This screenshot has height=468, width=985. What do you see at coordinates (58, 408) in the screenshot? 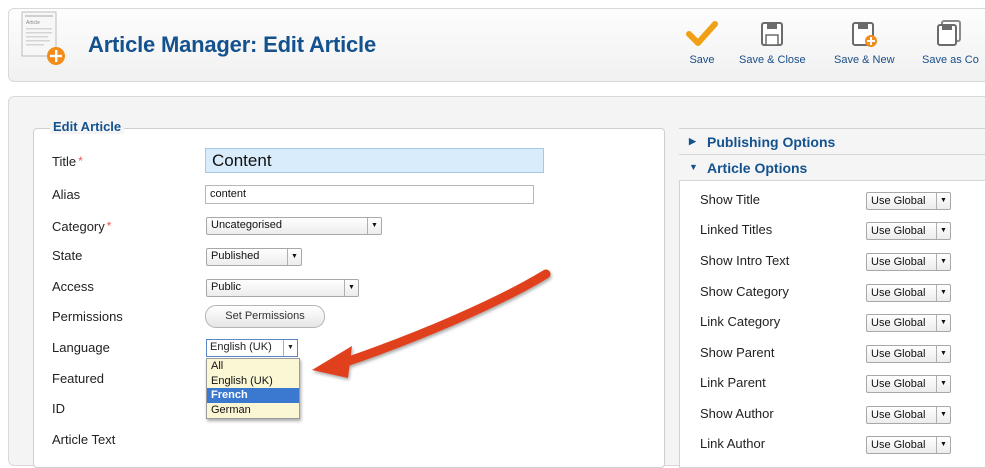
I see `id-label: ID` at bounding box center [58, 408].